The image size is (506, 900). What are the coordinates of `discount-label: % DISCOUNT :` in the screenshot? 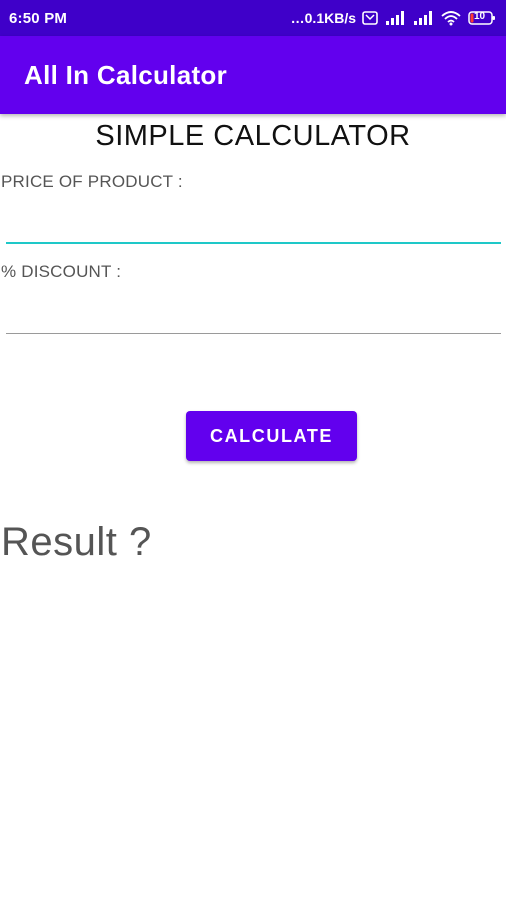 It's located at (61, 271).